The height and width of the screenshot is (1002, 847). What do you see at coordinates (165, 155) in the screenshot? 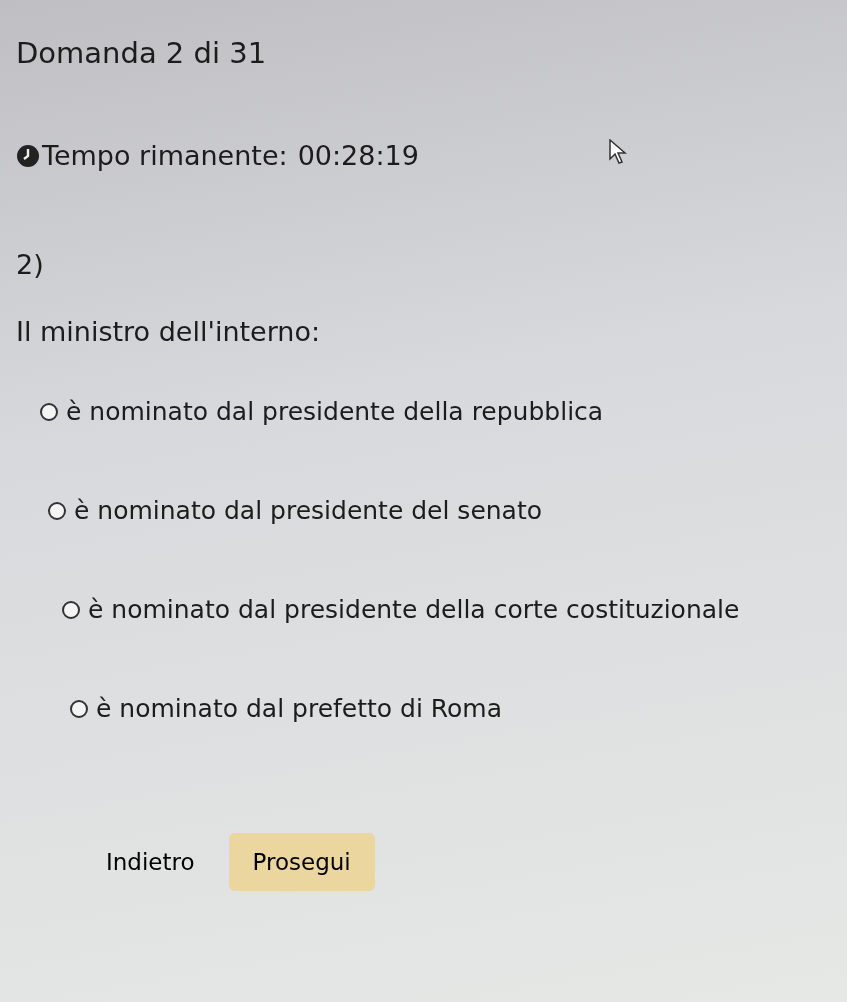
I see `timer-label: Tempo rimanente:` at bounding box center [165, 155].